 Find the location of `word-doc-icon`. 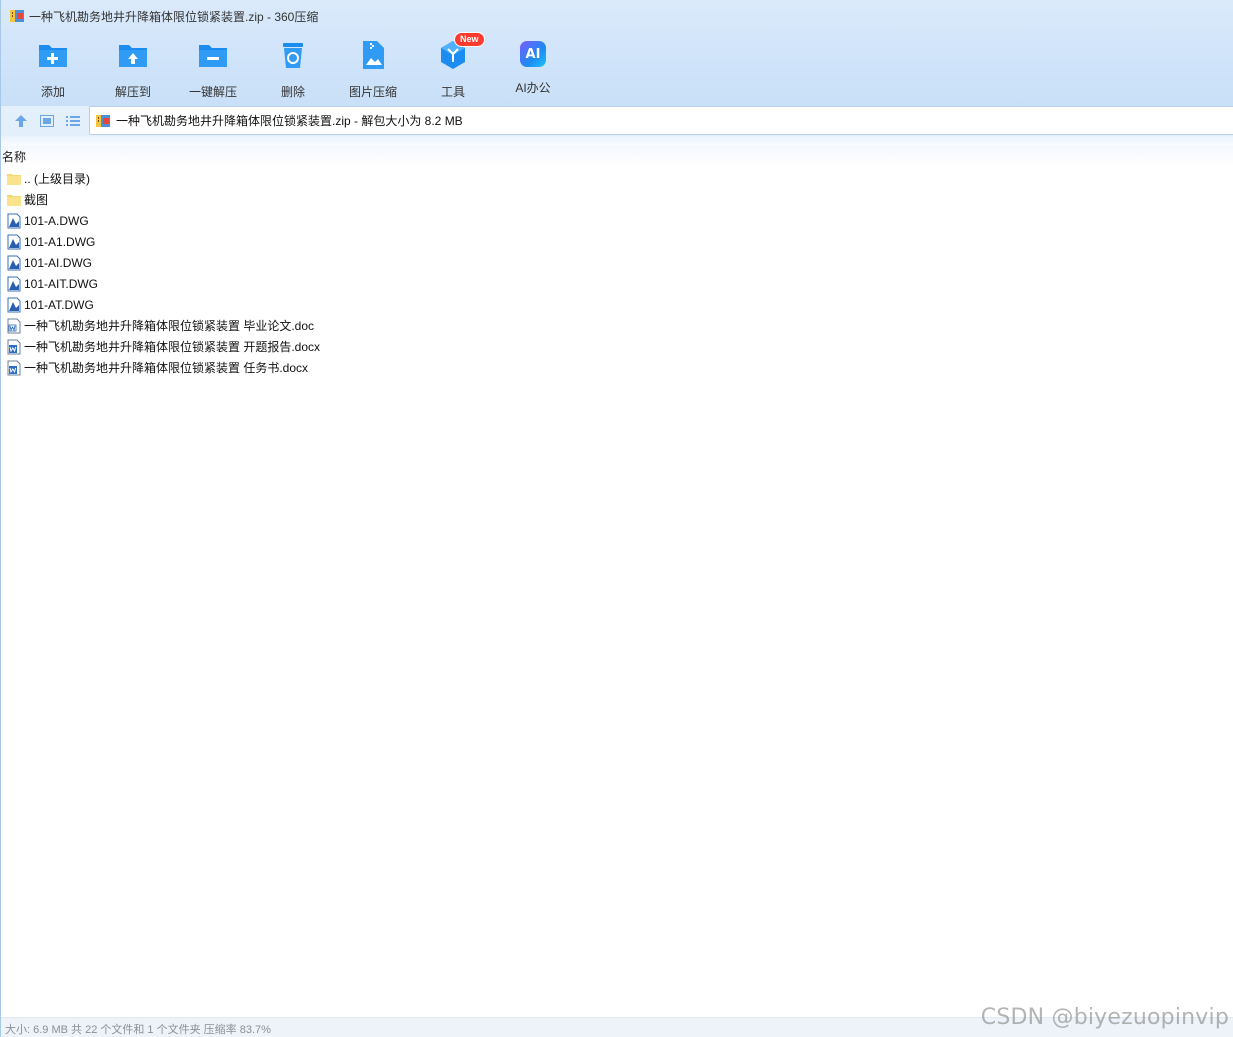

word-doc-icon is located at coordinates (14, 325).